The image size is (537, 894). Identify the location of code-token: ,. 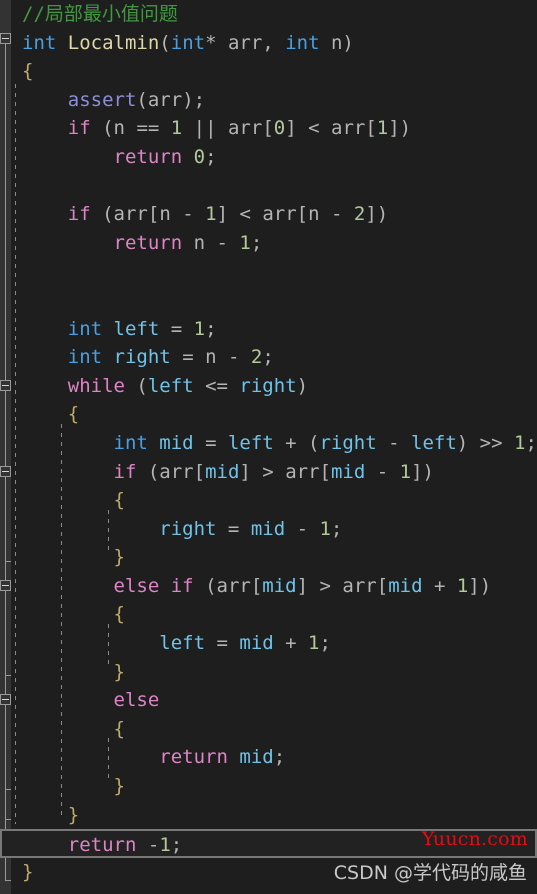
(274, 42).